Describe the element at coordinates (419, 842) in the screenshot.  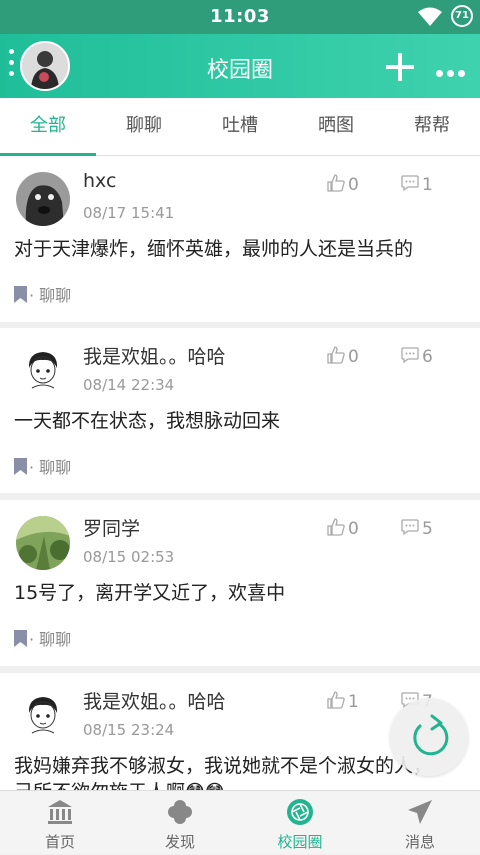
I see `nav-label: 消息` at that location.